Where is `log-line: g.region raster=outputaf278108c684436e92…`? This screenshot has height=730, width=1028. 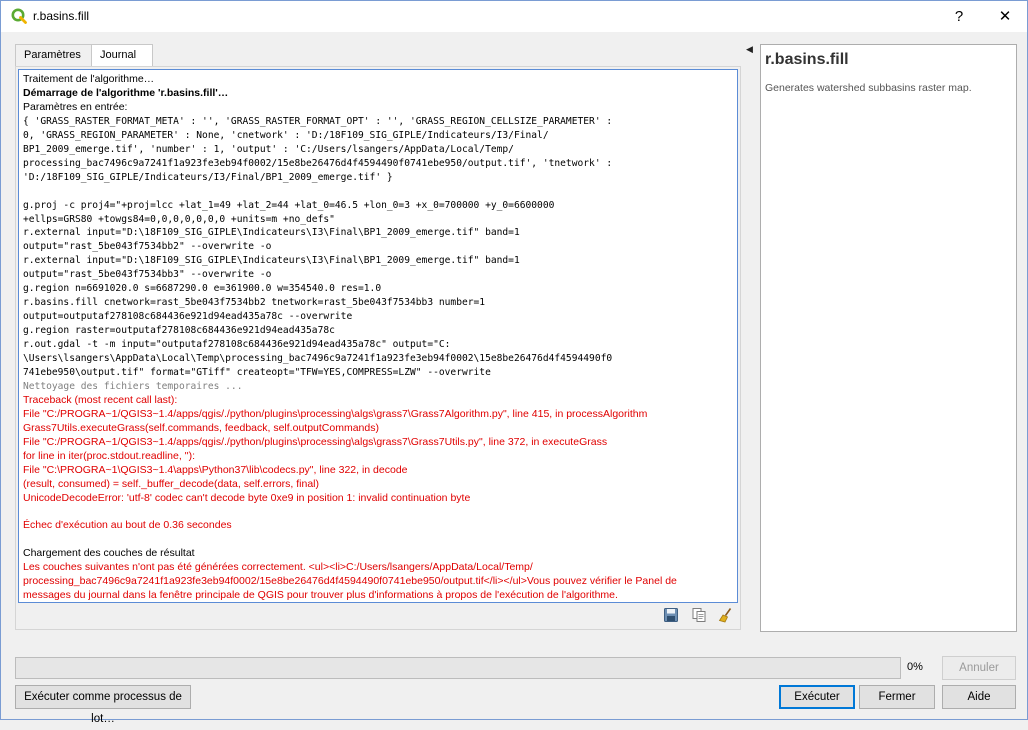
log-line: g.region raster=outputaf278108c684436e92… is located at coordinates (179, 331).